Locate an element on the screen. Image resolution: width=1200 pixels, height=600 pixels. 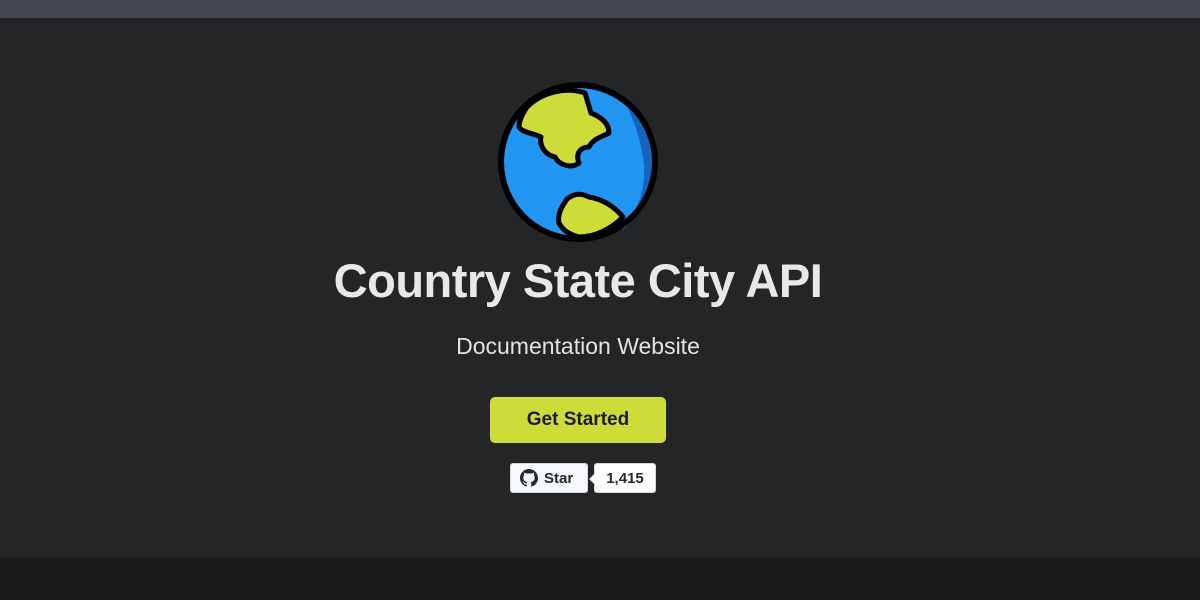
globe-icon is located at coordinates (578, 162).